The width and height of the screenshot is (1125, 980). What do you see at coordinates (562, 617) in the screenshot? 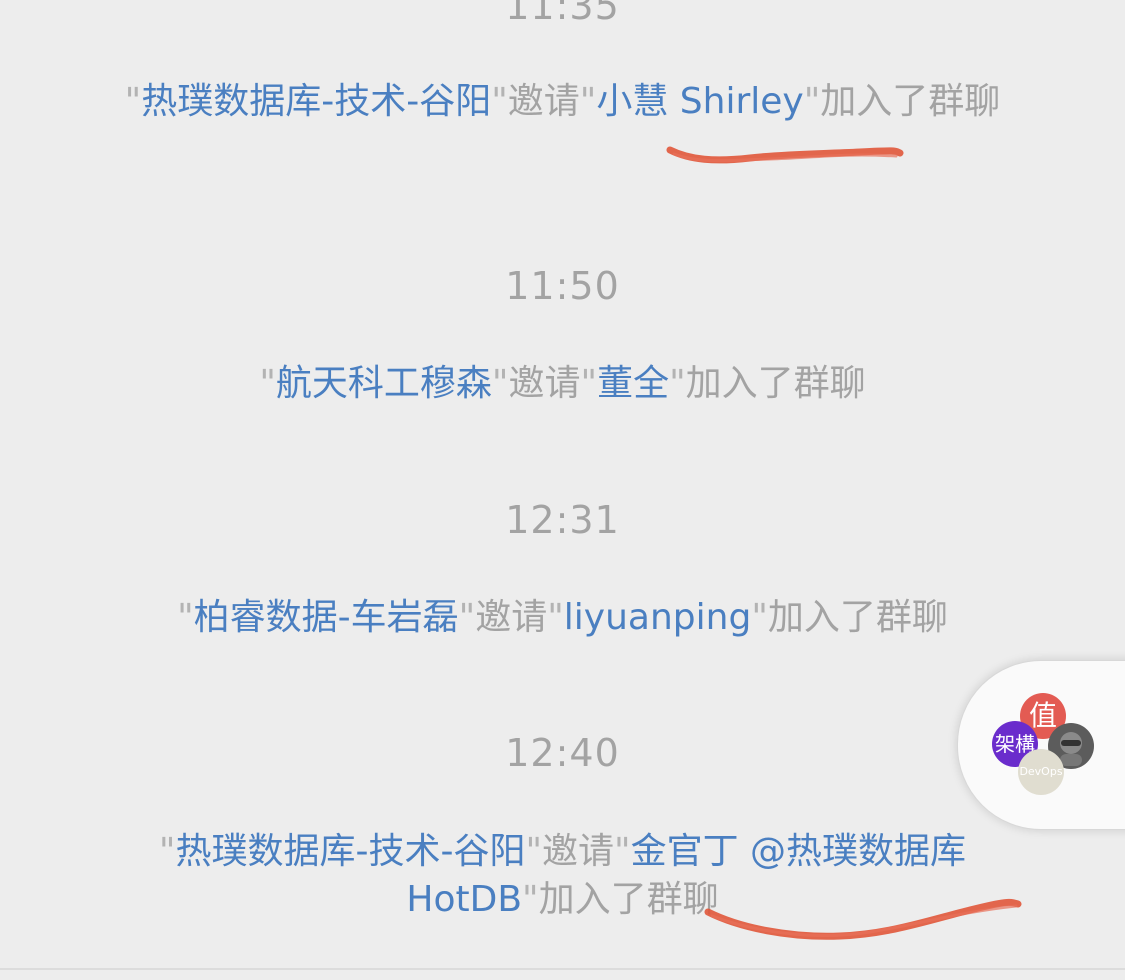
I see `system-message-invite: "柏睿数据-车岩磊"邀请"liyuanping"加入了群聊` at bounding box center [562, 617].